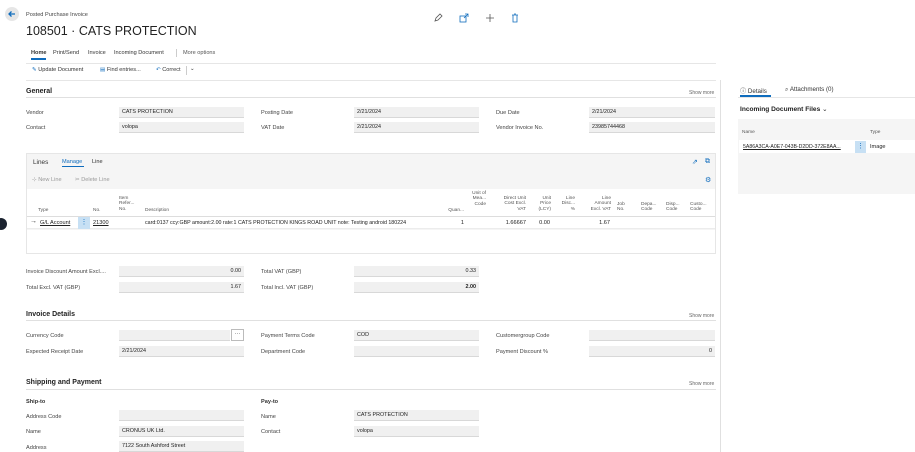 Image resolution: width=915 pixels, height=452 pixels. Describe the element at coordinates (757, 91) in the screenshot. I see `tab-details-label: Details` at that location.